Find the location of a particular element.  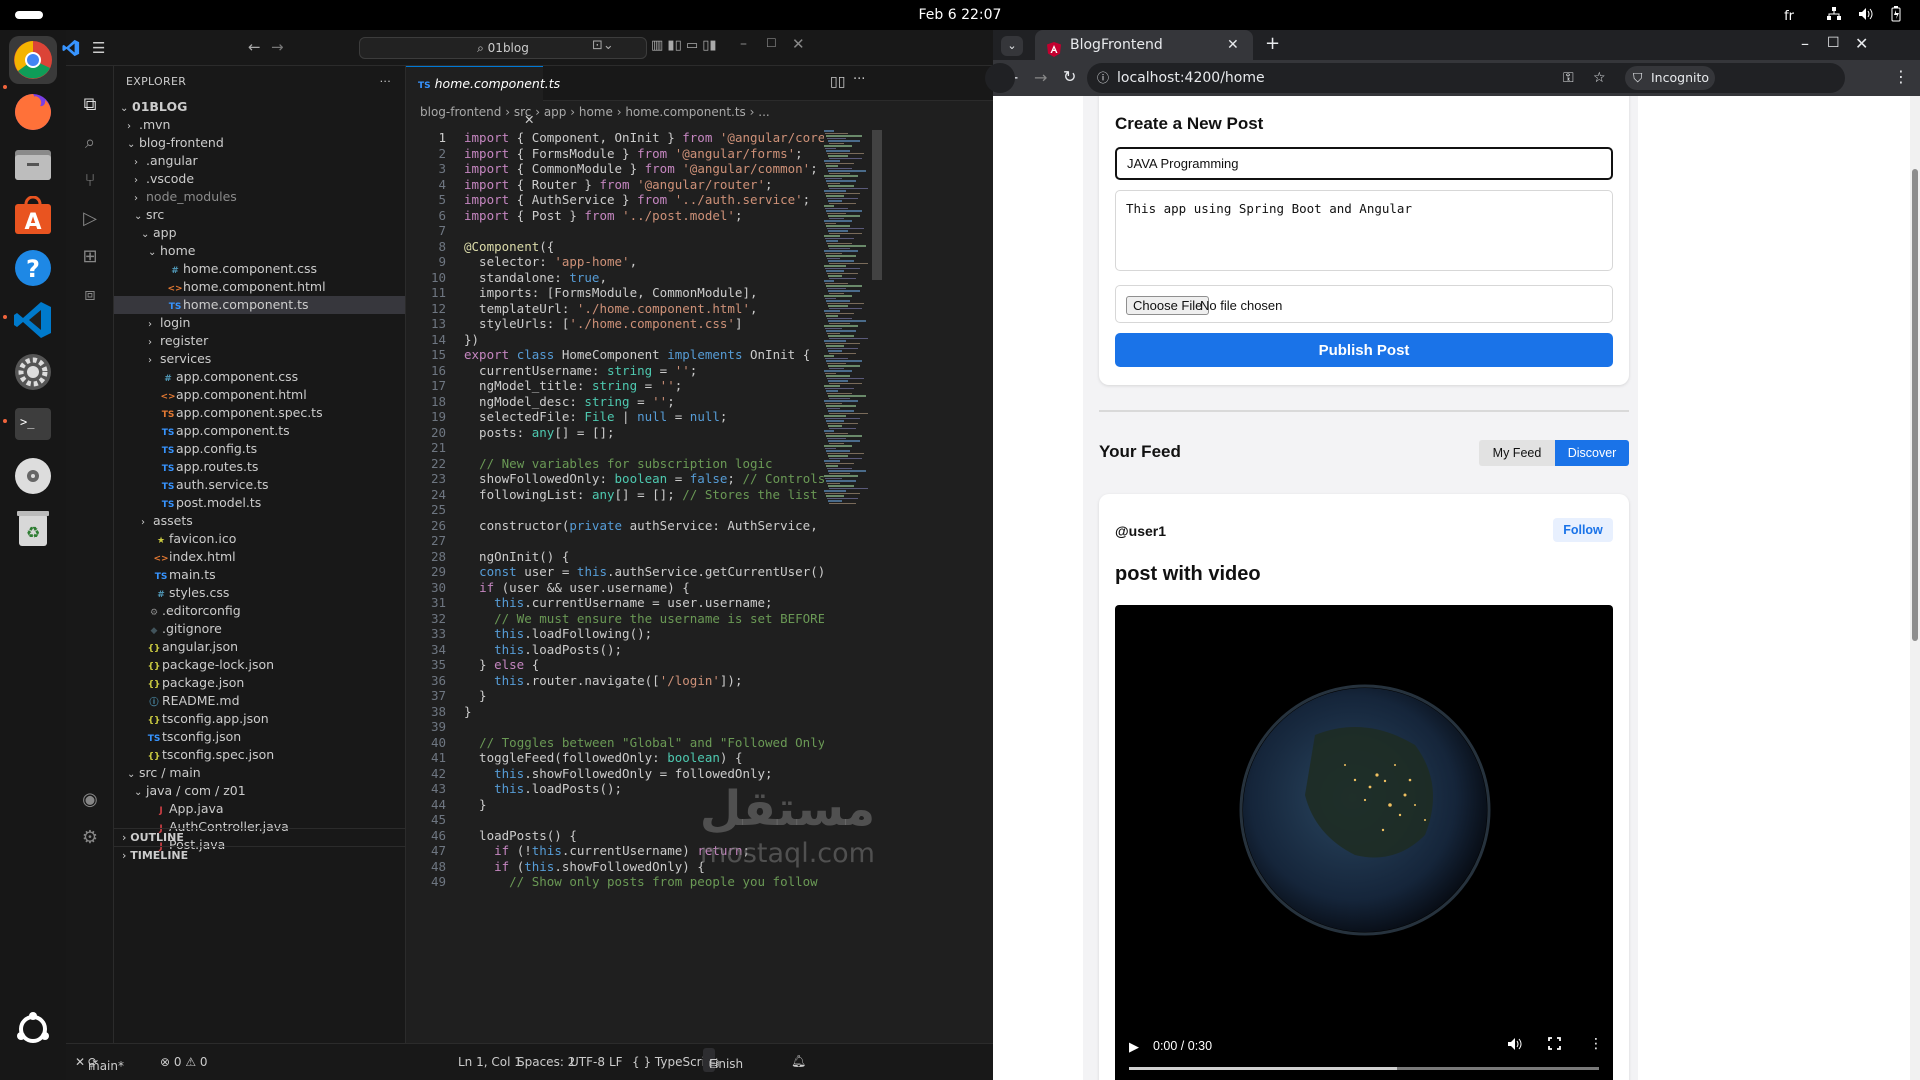

tree-item: ⌄ java / com / z01 is located at coordinates (259, 791).